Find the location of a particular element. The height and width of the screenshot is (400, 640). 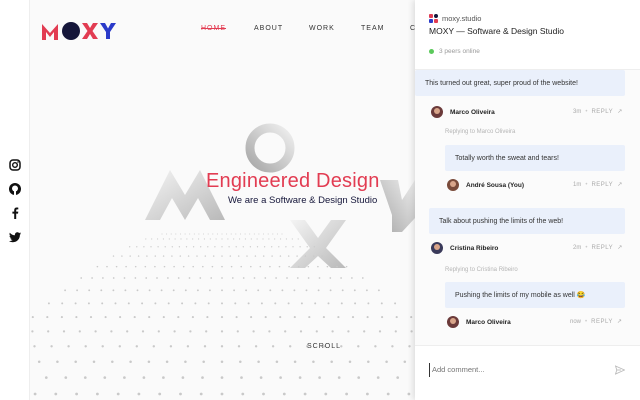

replying-to-label: Replying to Marco Oliveira is located at coordinates (480, 132).